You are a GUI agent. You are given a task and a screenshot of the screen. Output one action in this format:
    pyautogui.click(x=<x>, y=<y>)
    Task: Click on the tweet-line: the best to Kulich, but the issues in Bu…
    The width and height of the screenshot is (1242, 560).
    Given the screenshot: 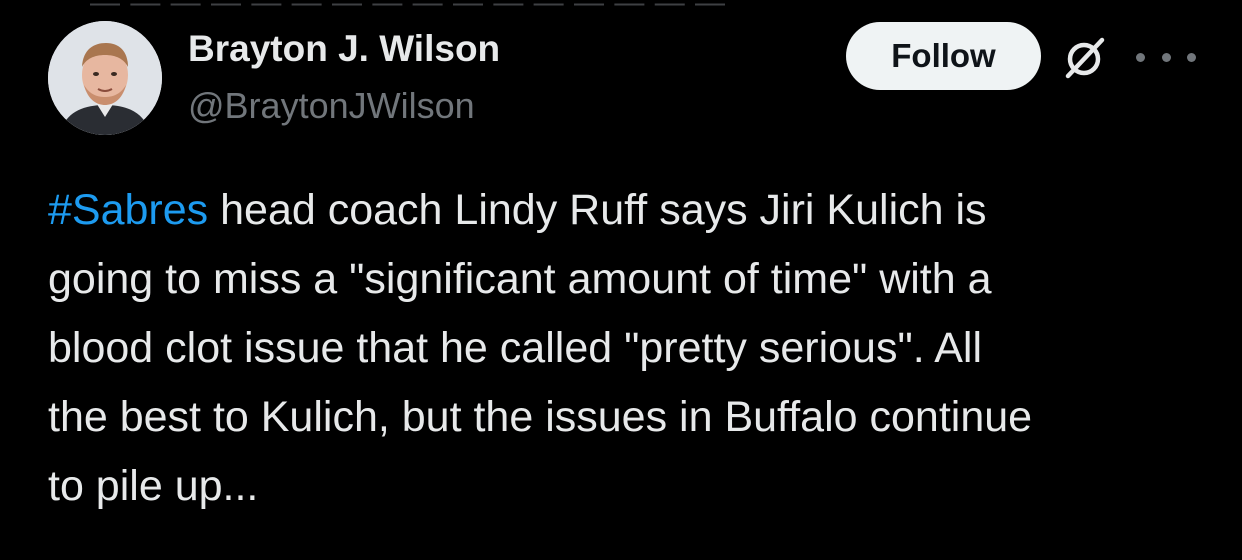 What is the action you would take?
    pyautogui.click(x=540, y=417)
    